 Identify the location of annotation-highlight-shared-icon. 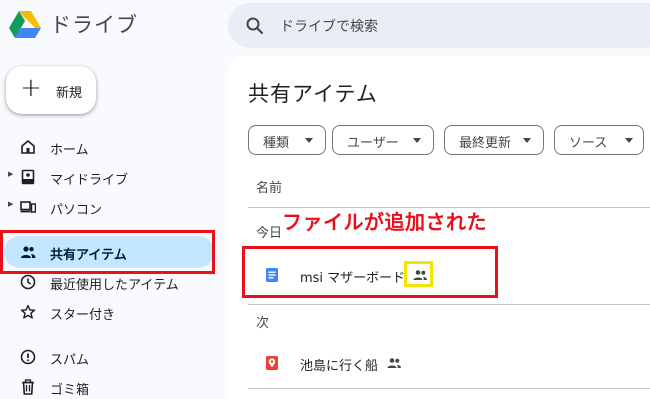
(418, 274).